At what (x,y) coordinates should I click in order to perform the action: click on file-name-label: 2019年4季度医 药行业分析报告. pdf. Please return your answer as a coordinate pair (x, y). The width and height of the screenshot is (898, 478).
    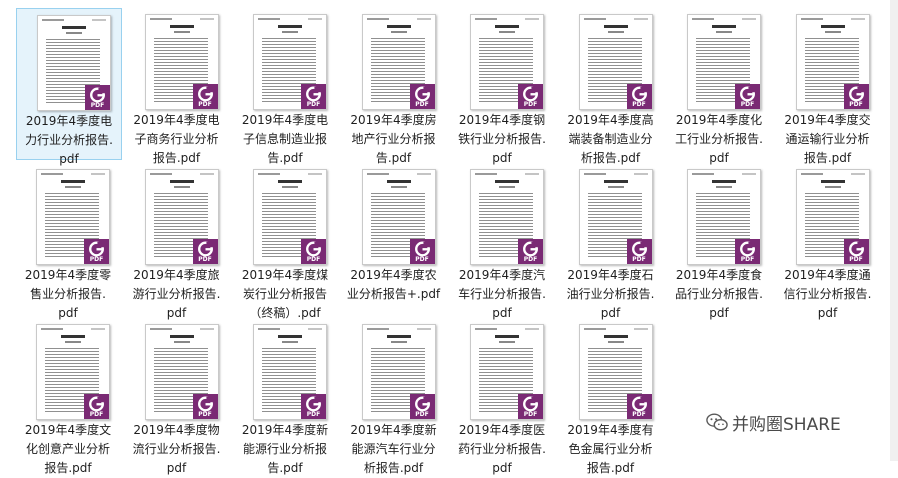
    Looking at the image, I should click on (502, 449).